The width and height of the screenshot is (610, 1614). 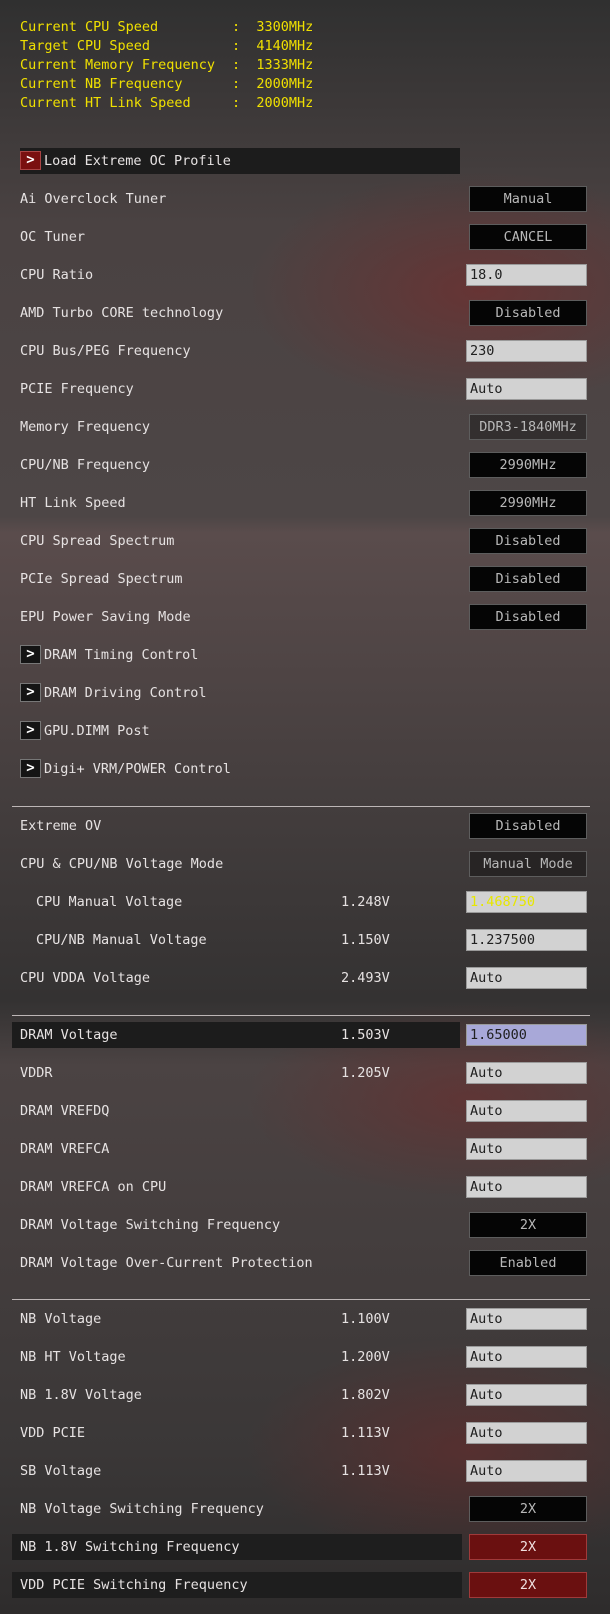 I want to click on ht-link-speed-select: 2990MHz, so click(x=528, y=503).